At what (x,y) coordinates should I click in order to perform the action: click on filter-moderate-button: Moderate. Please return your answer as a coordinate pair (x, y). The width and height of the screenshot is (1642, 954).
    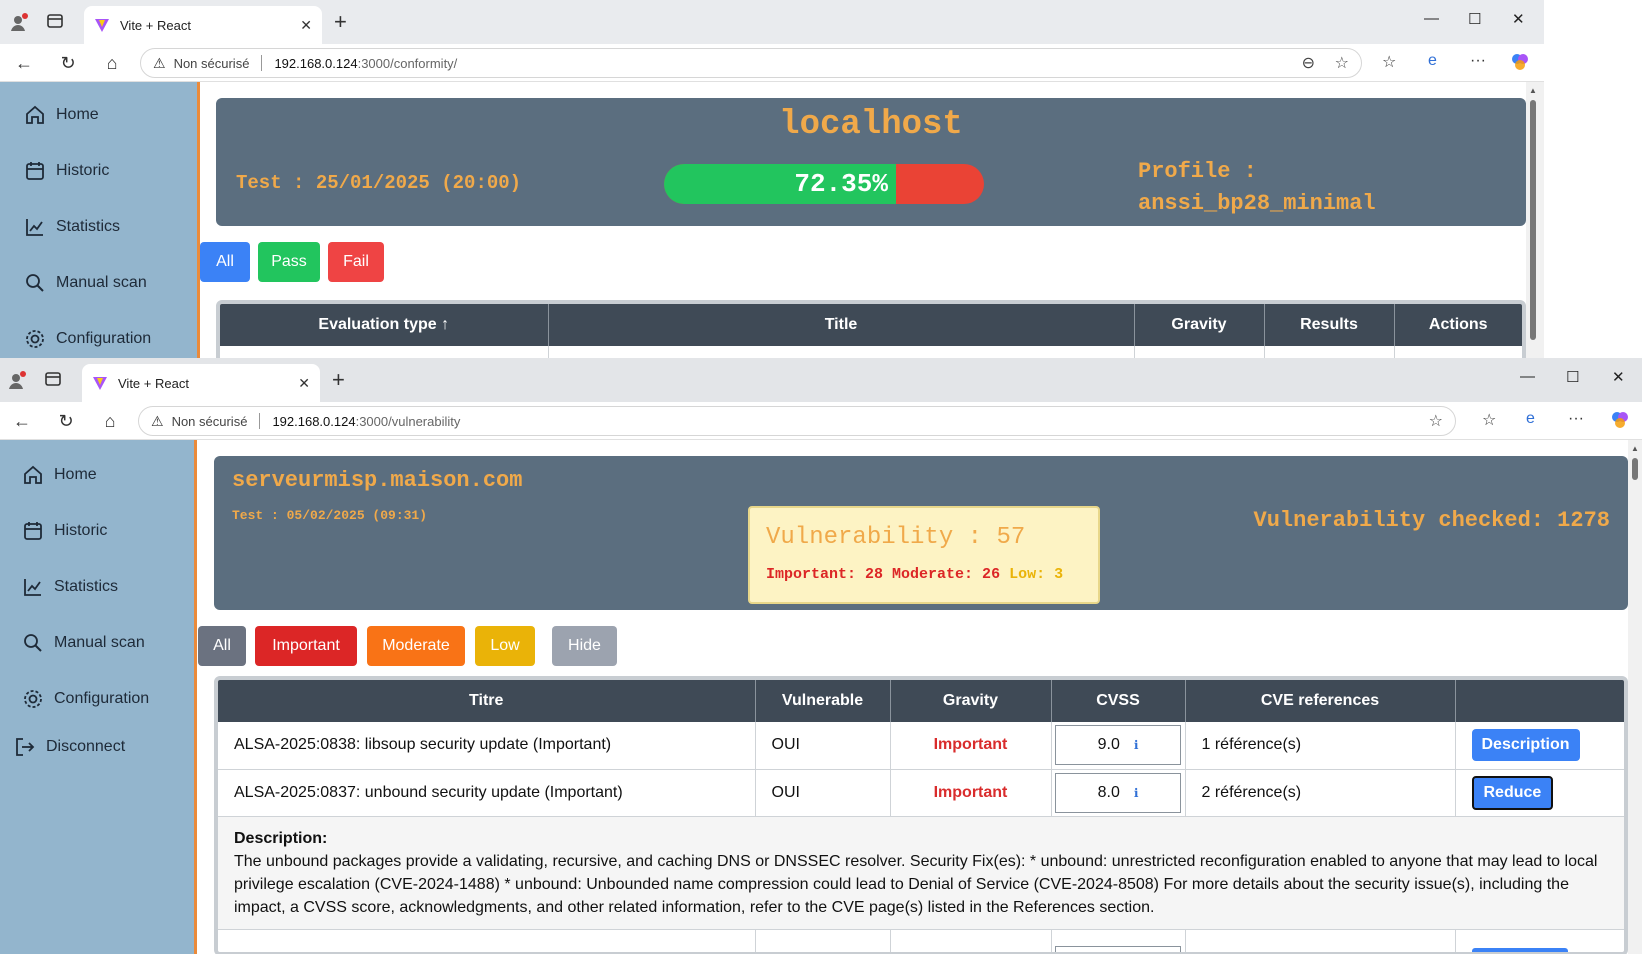
    Looking at the image, I should click on (416, 646).